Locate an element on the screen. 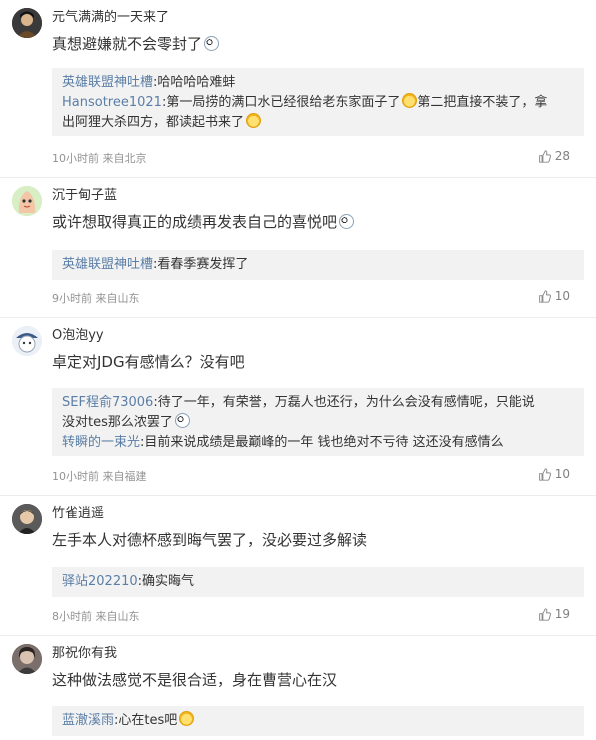 This screenshot has width=596, height=740. comment-username: O泡泡yy is located at coordinates (78, 336).